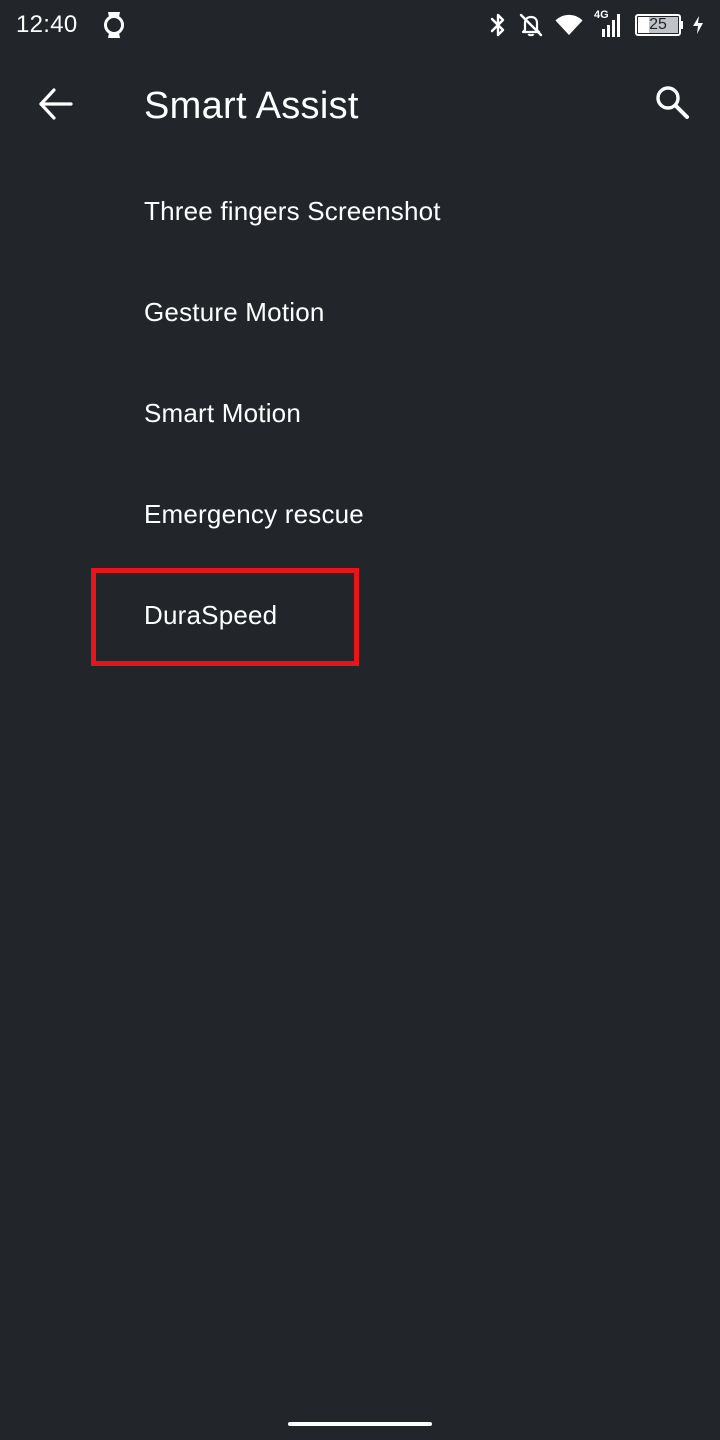 This screenshot has height=1440, width=720. I want to click on battery-icon: 25, so click(662, 25).